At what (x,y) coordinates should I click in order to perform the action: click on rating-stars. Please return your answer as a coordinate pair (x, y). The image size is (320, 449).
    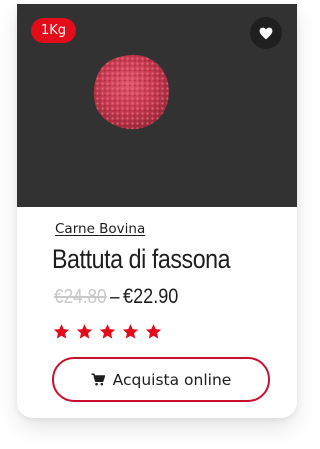
    Looking at the image, I should click on (107, 331).